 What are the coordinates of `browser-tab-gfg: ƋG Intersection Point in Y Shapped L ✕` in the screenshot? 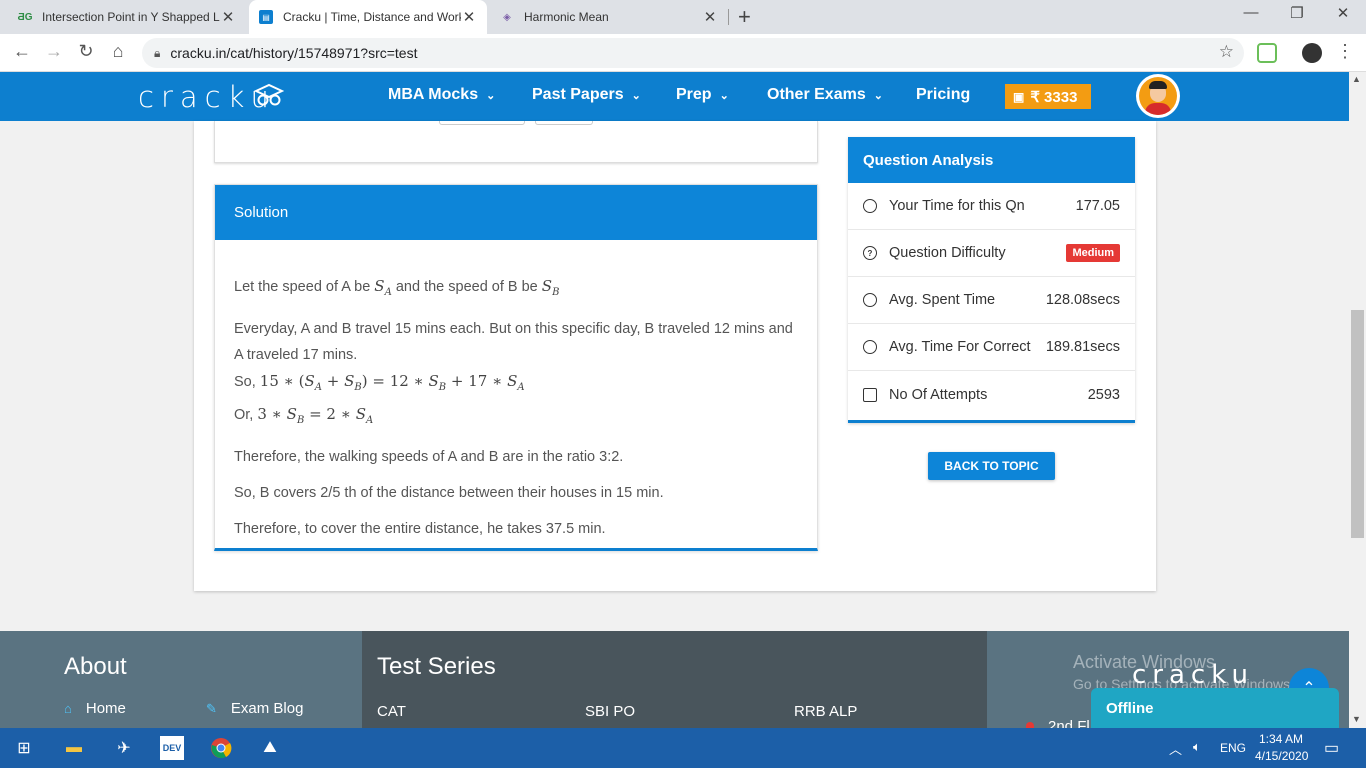 It's located at (127, 17).